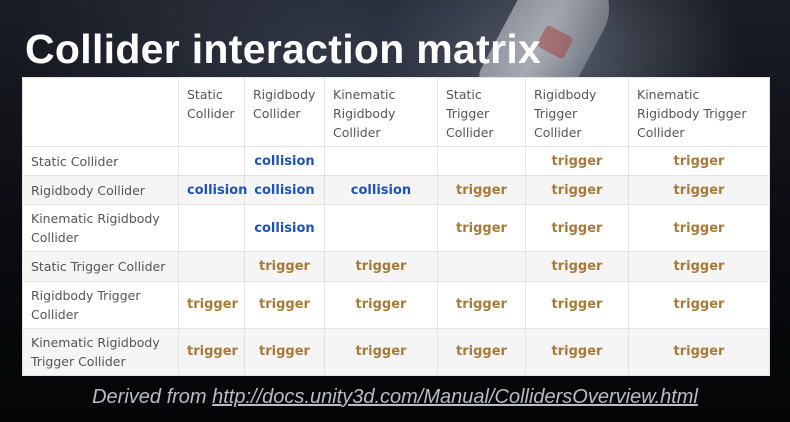 Image resolution: width=790 pixels, height=422 pixels. I want to click on row-label: Static Collider, so click(100, 161).